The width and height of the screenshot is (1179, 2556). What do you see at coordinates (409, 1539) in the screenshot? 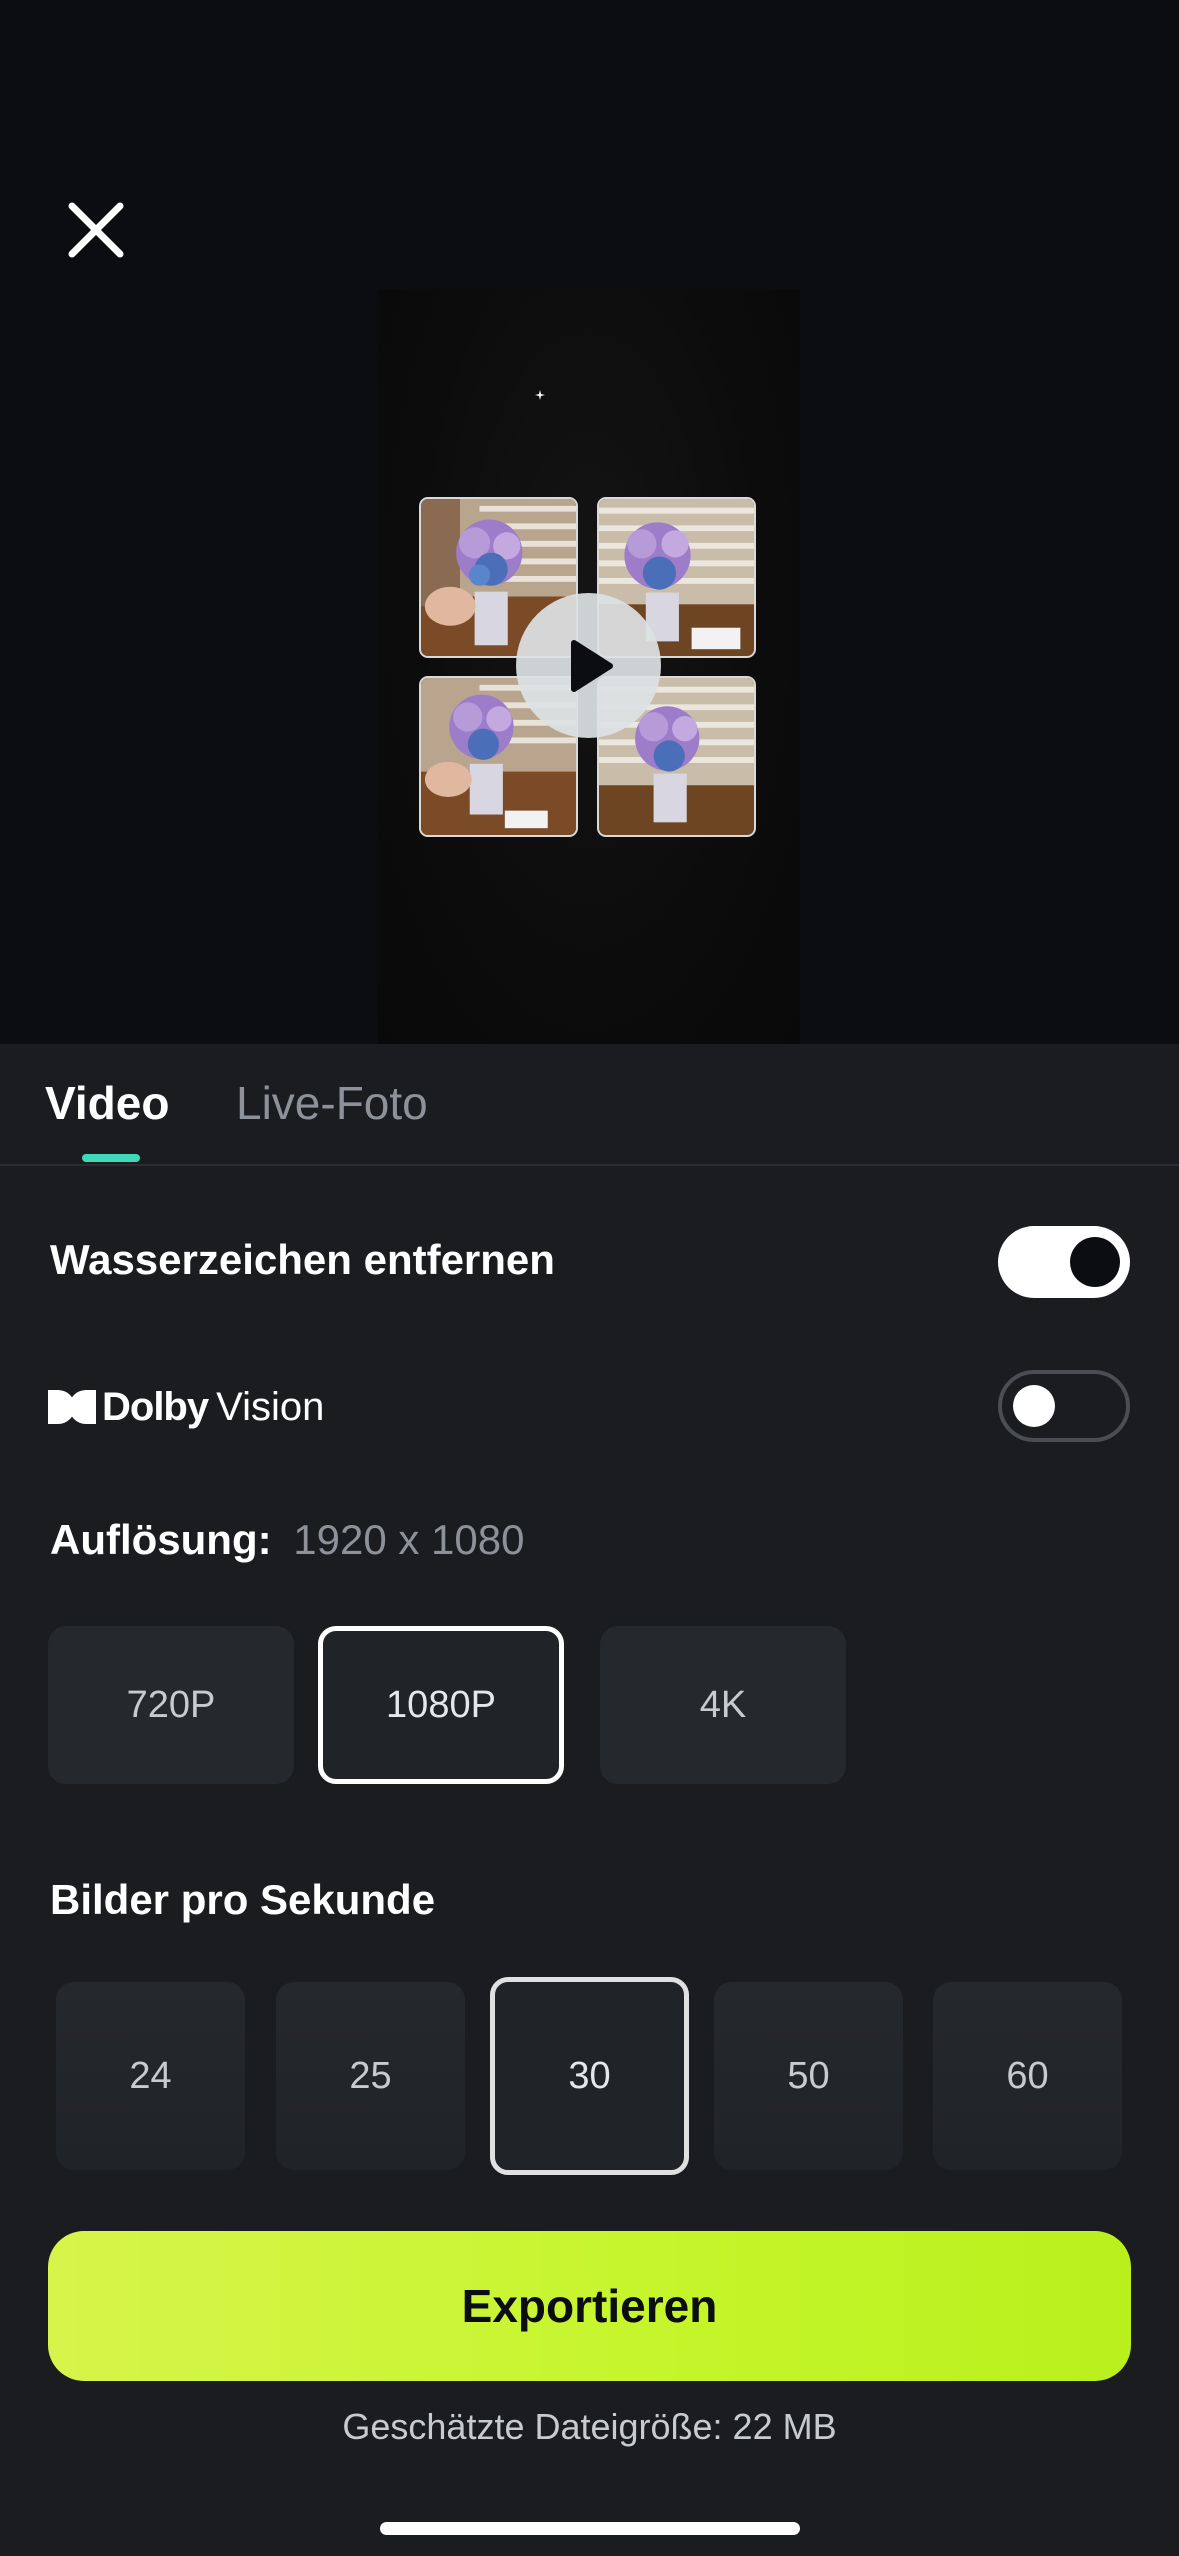
I see `resolution-value: 1920 x 1080` at bounding box center [409, 1539].